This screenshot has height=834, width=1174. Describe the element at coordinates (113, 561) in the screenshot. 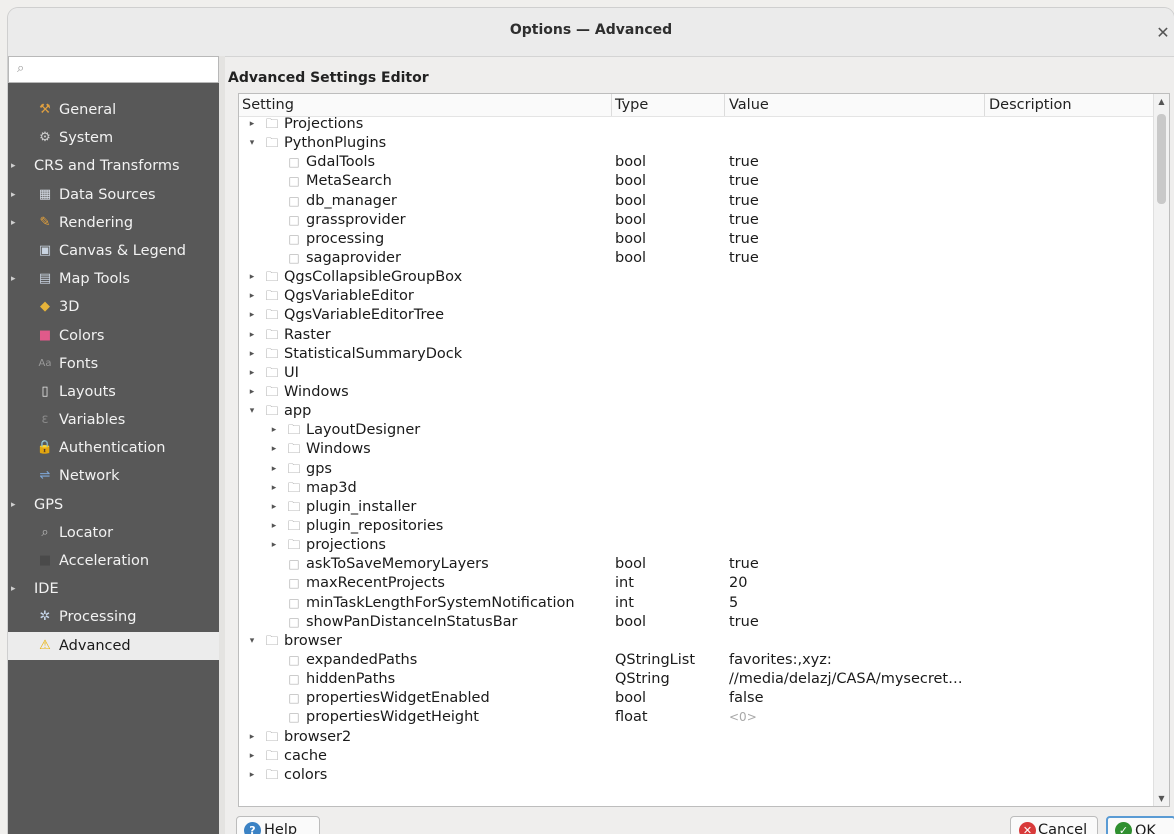

I see `sidebar-item: ■ Acceleration` at that location.